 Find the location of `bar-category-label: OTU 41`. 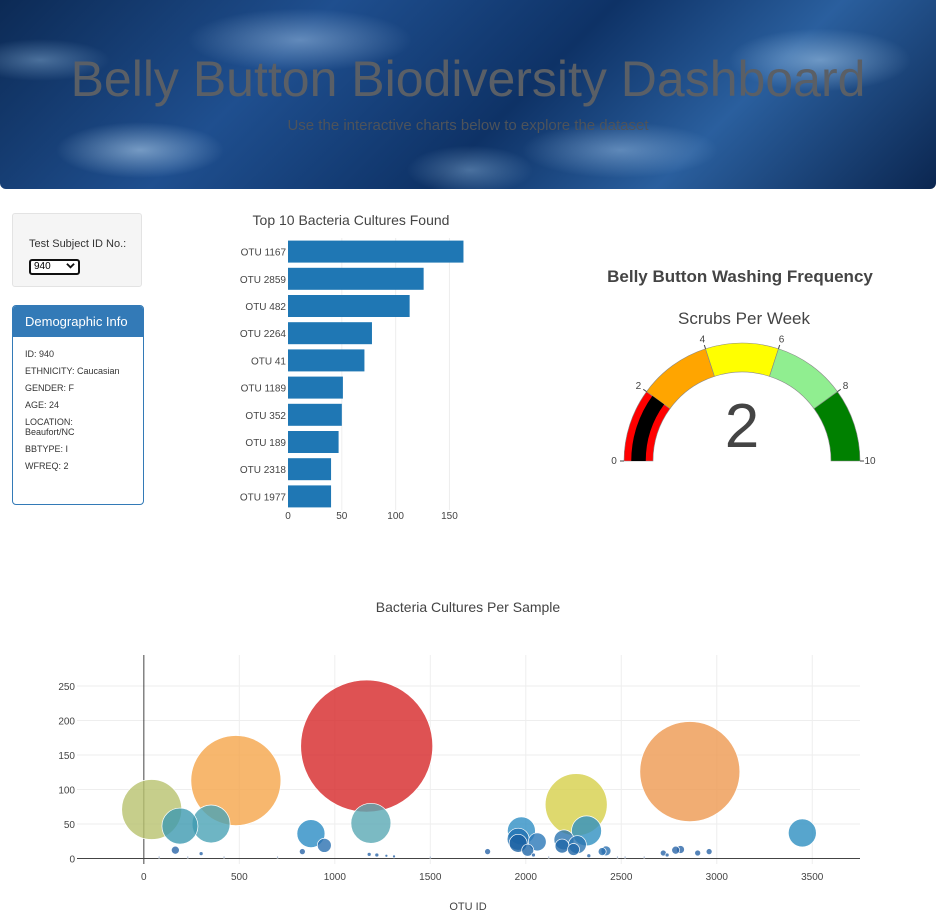

bar-category-label: OTU 41 is located at coordinates (268, 361).